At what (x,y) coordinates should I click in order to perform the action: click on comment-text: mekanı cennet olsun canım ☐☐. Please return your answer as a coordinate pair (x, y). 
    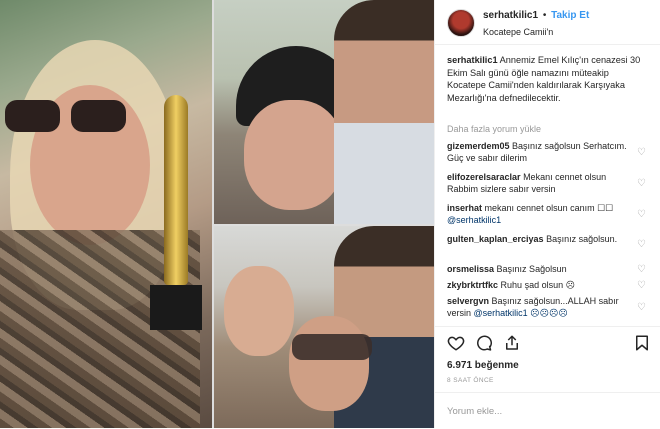
    Looking at the image, I should click on (549, 208).